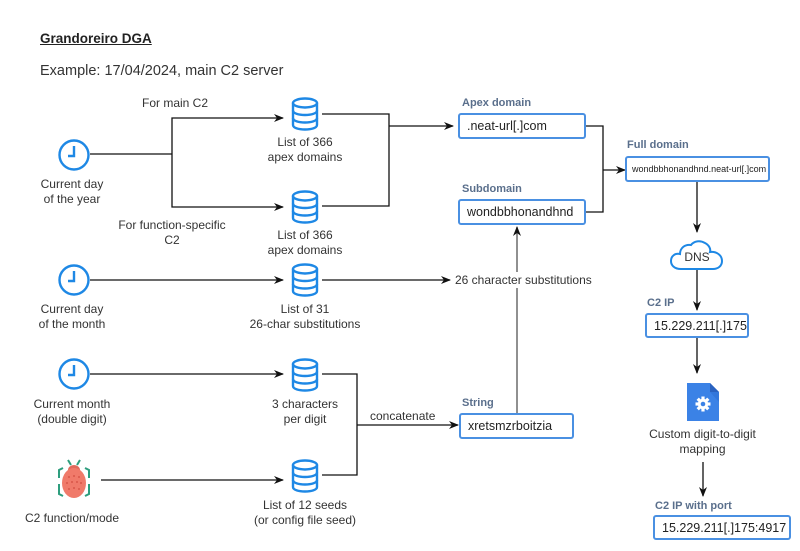 This screenshot has height=551, width=800. What do you see at coordinates (172, 232) in the screenshot?
I see `for-function-c2-label: For function-specific C2` at bounding box center [172, 232].